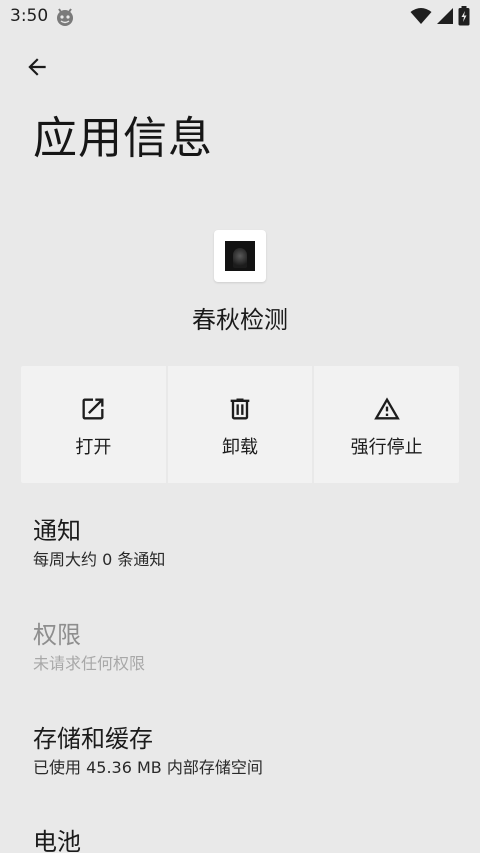 The width and height of the screenshot is (480, 853). What do you see at coordinates (57, 531) in the screenshot?
I see `notifications-title: 通知` at bounding box center [57, 531].